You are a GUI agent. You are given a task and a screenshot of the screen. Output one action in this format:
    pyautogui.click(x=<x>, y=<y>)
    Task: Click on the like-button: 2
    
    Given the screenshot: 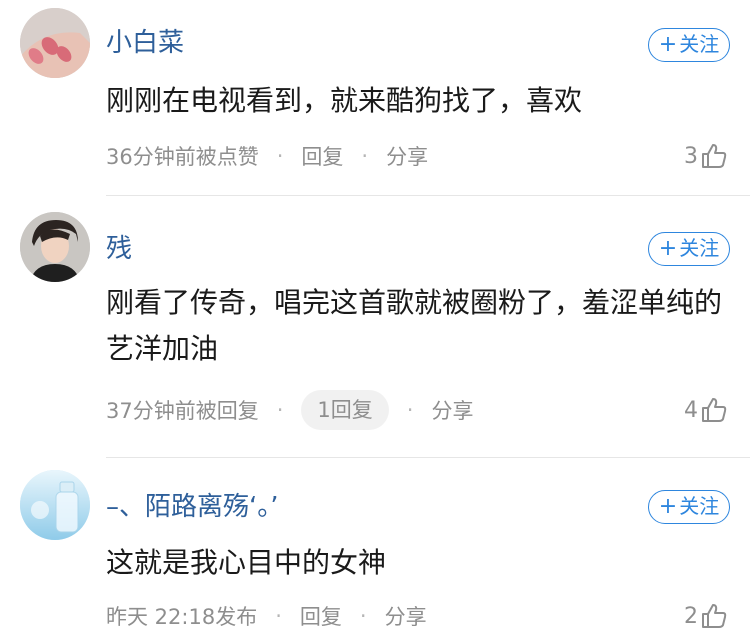 What is the action you would take?
    pyautogui.click(x=706, y=616)
    